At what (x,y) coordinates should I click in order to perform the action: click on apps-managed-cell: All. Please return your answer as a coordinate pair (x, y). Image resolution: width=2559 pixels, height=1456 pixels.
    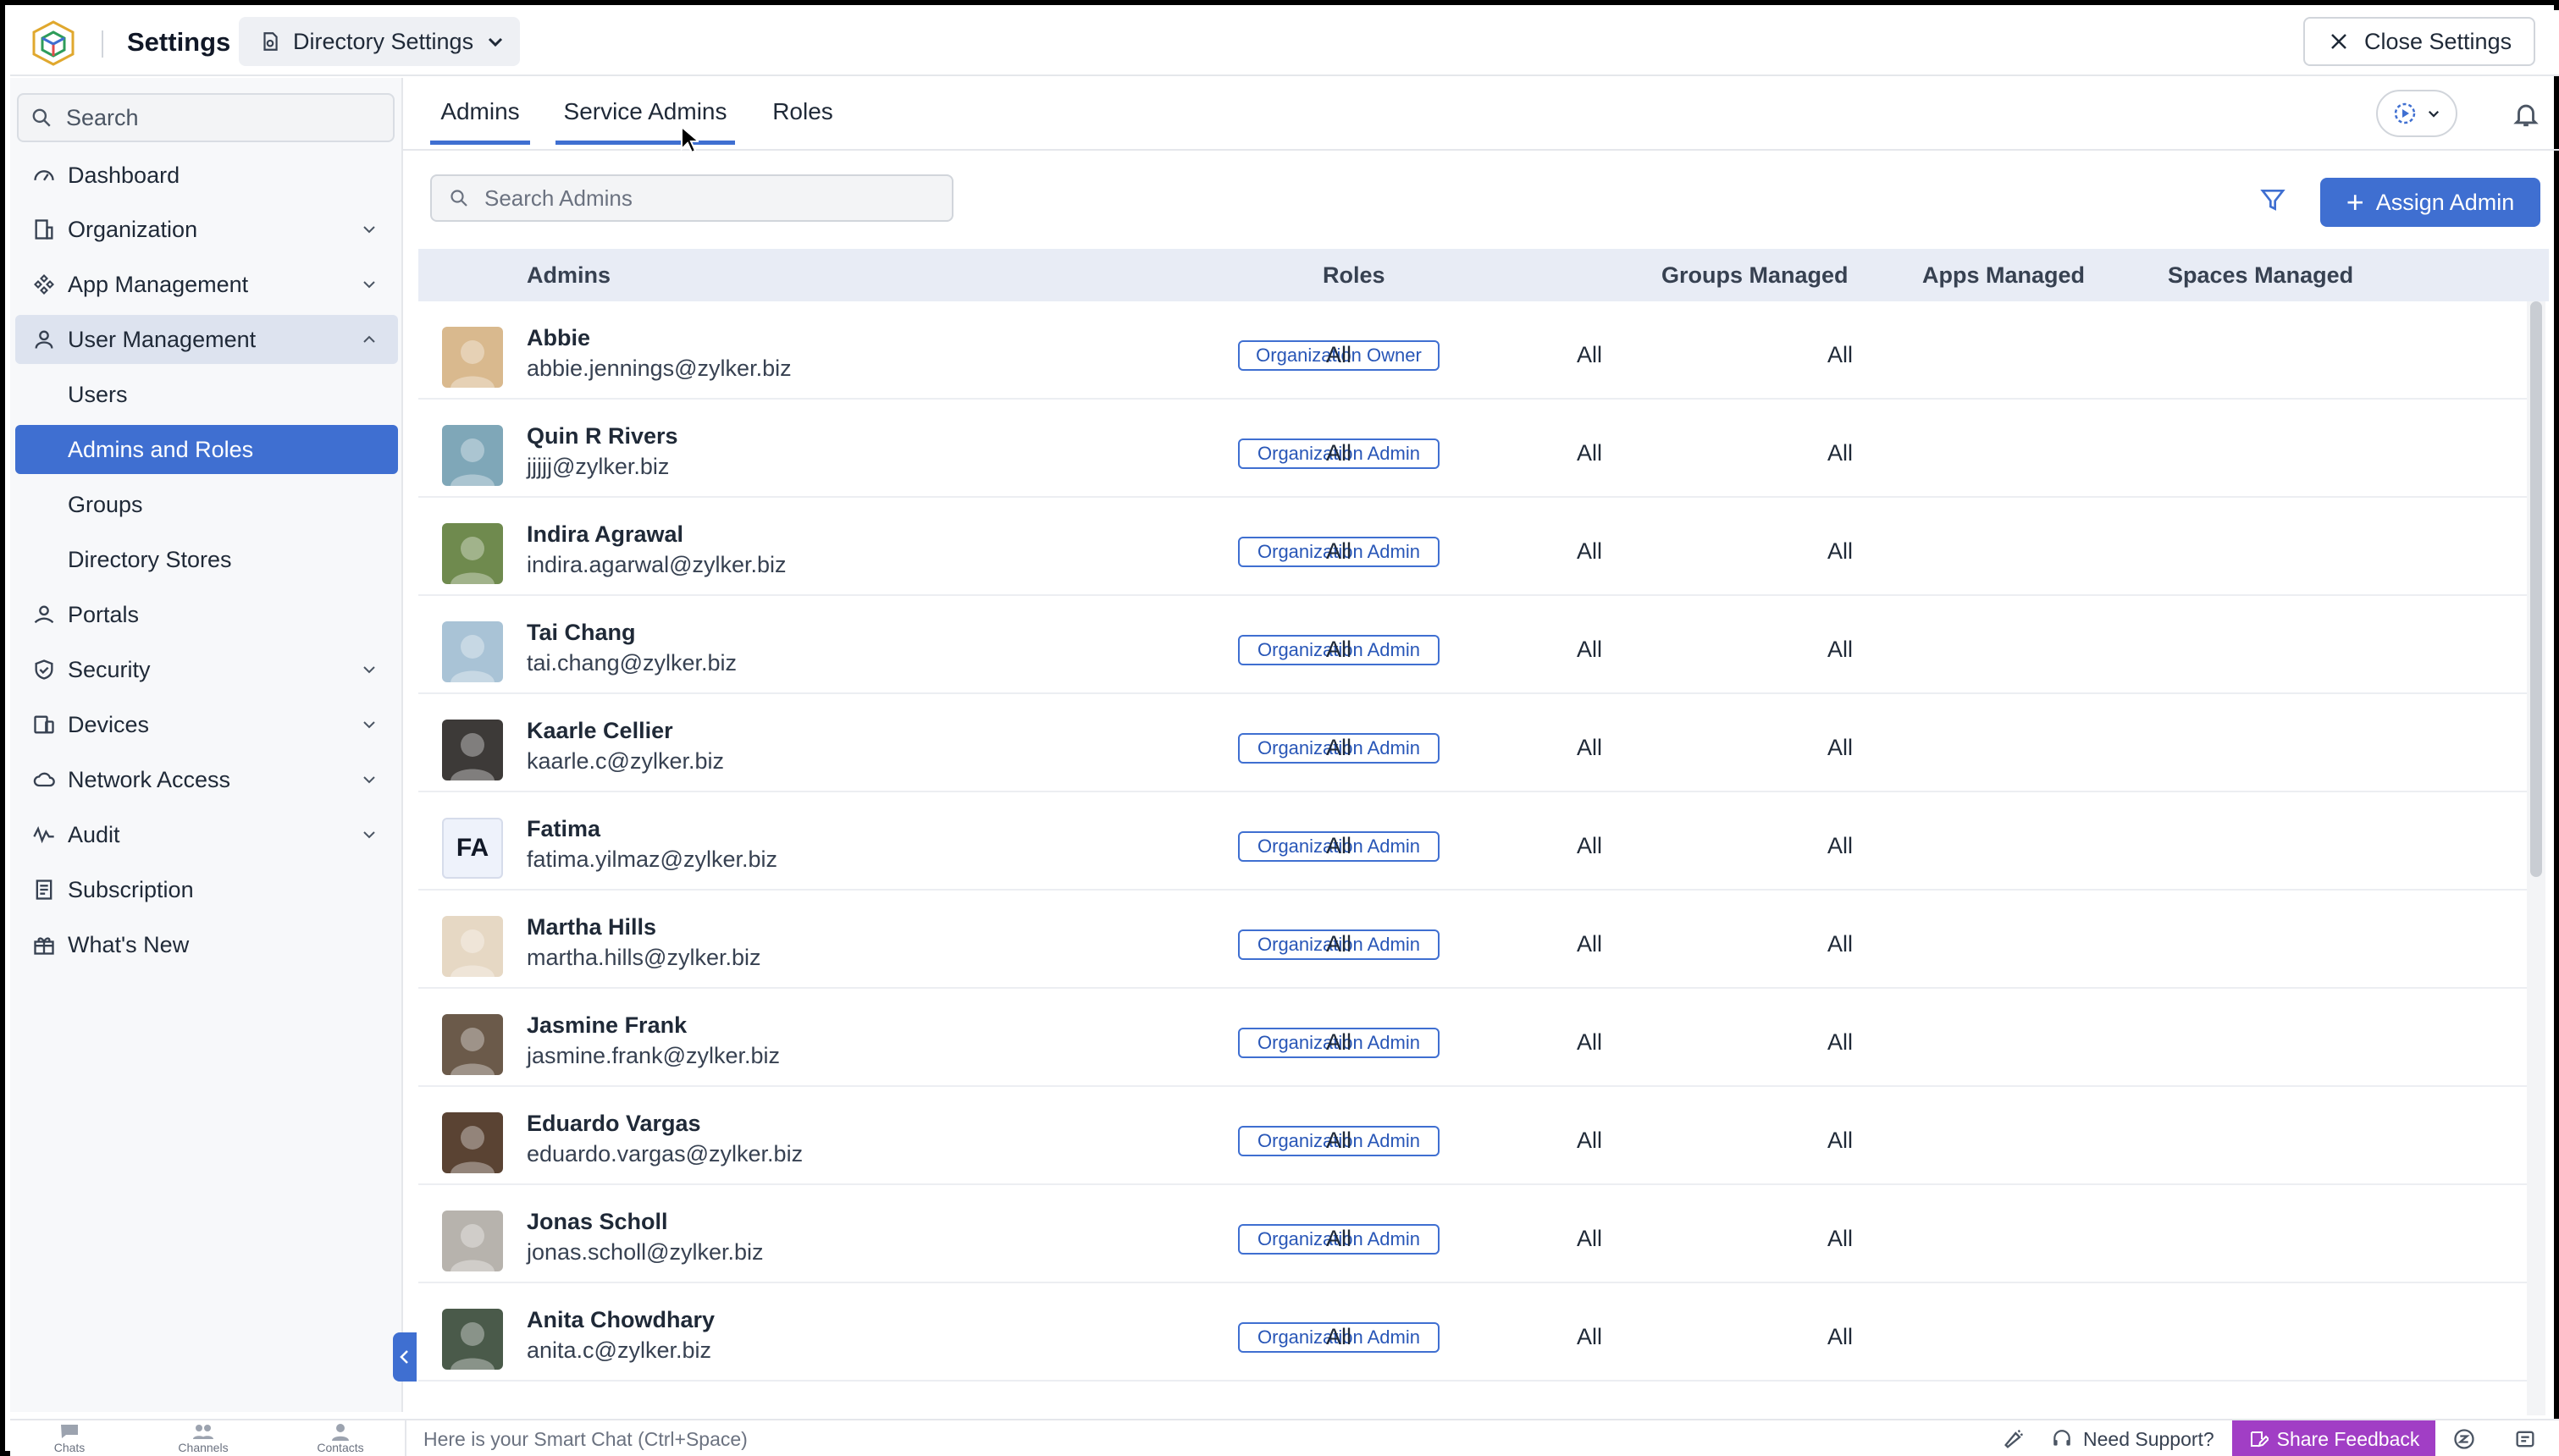
    Looking at the image, I should click on (1590, 551).